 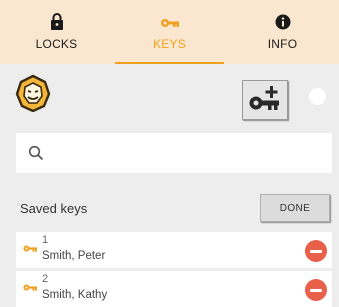 I want to click on add-key-icon, so click(x=264, y=98).